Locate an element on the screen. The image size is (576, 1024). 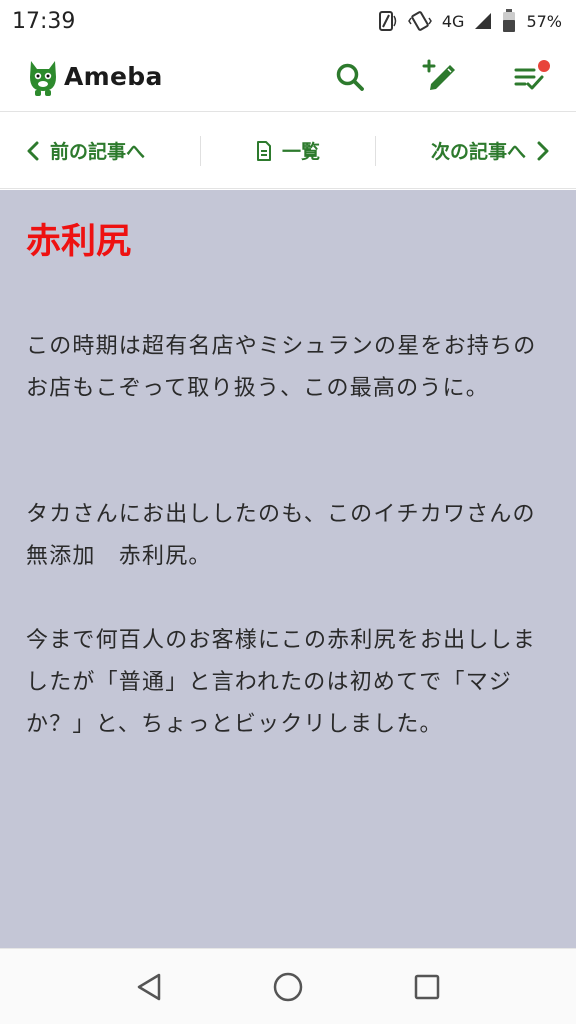
status-icons: 4G 57% is located at coordinates (470, 21).